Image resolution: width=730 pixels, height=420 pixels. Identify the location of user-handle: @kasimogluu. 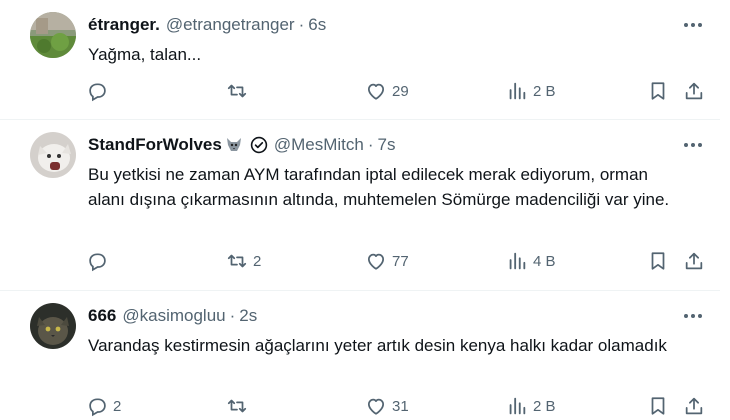
(173, 316).